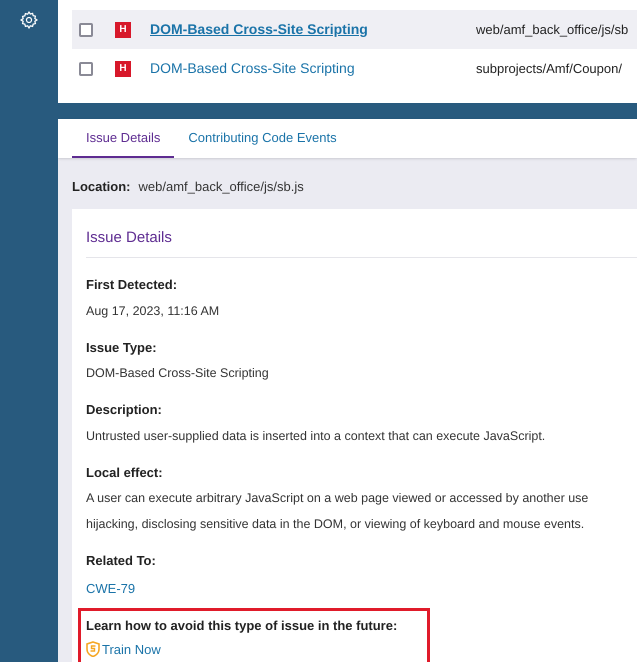 The width and height of the screenshot is (637, 662). What do you see at coordinates (262, 138) in the screenshot?
I see `tab: Contributing Code Events` at bounding box center [262, 138].